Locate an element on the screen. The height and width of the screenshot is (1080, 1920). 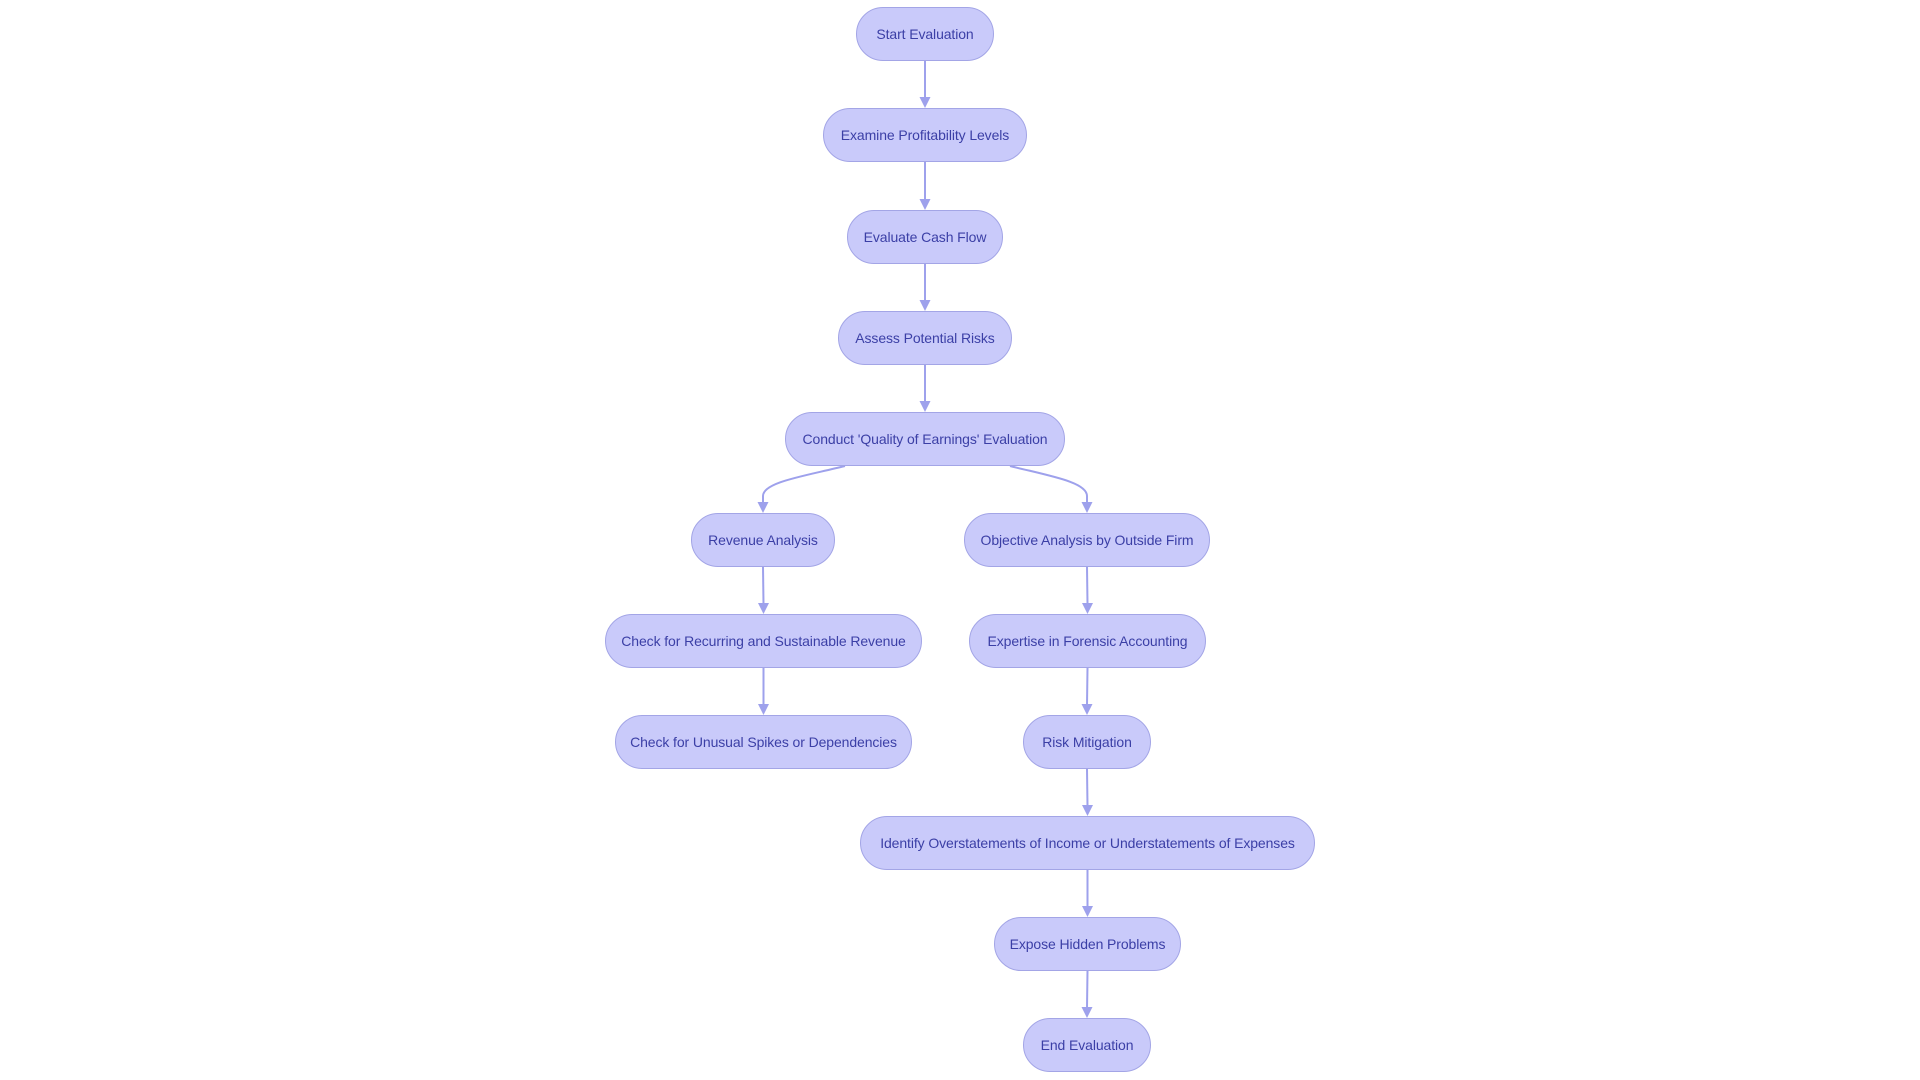
node-quality-of-earnings-evaluation: Conduct 'Quality of Earnings' Evaluation is located at coordinates (925, 439).